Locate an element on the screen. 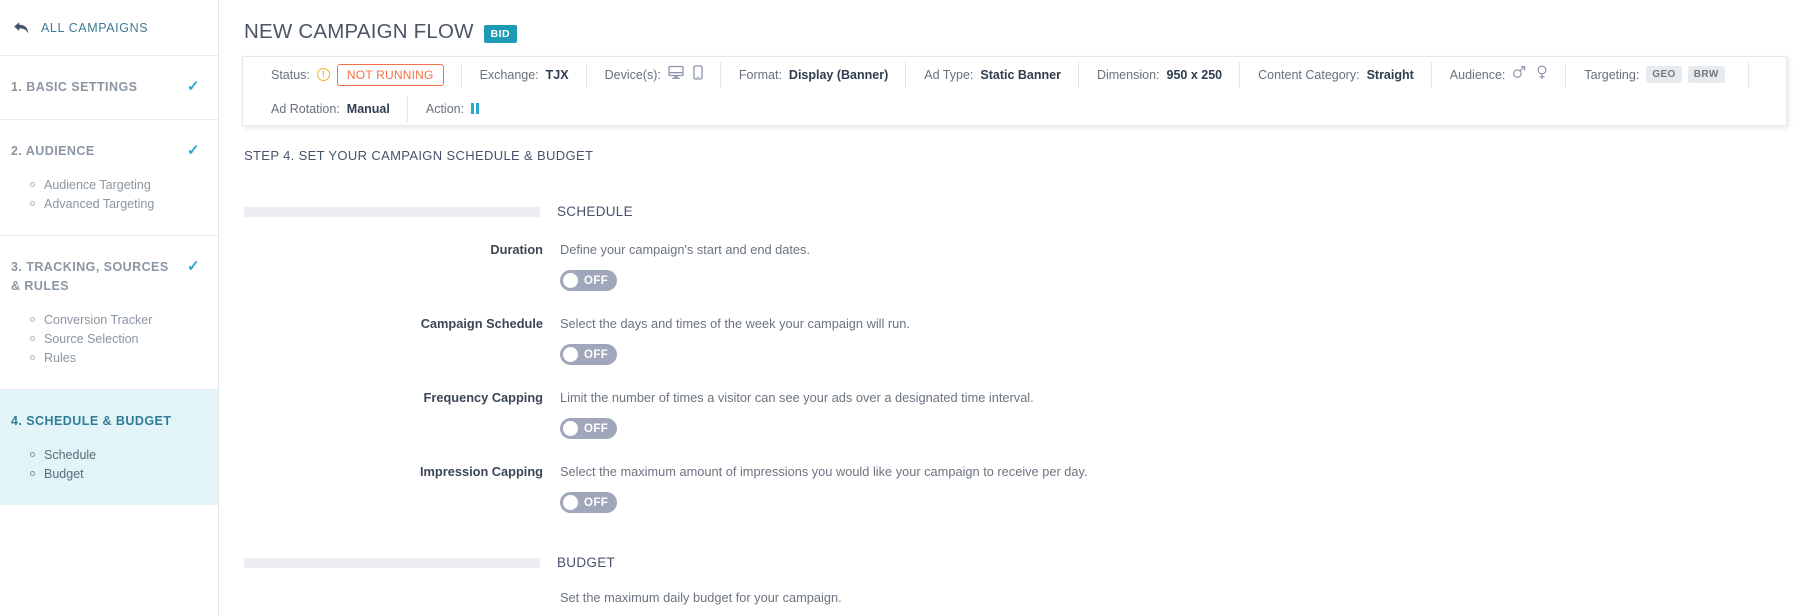  summary-field-status: Status: ! NOT RUNNING is located at coordinates (366, 75).